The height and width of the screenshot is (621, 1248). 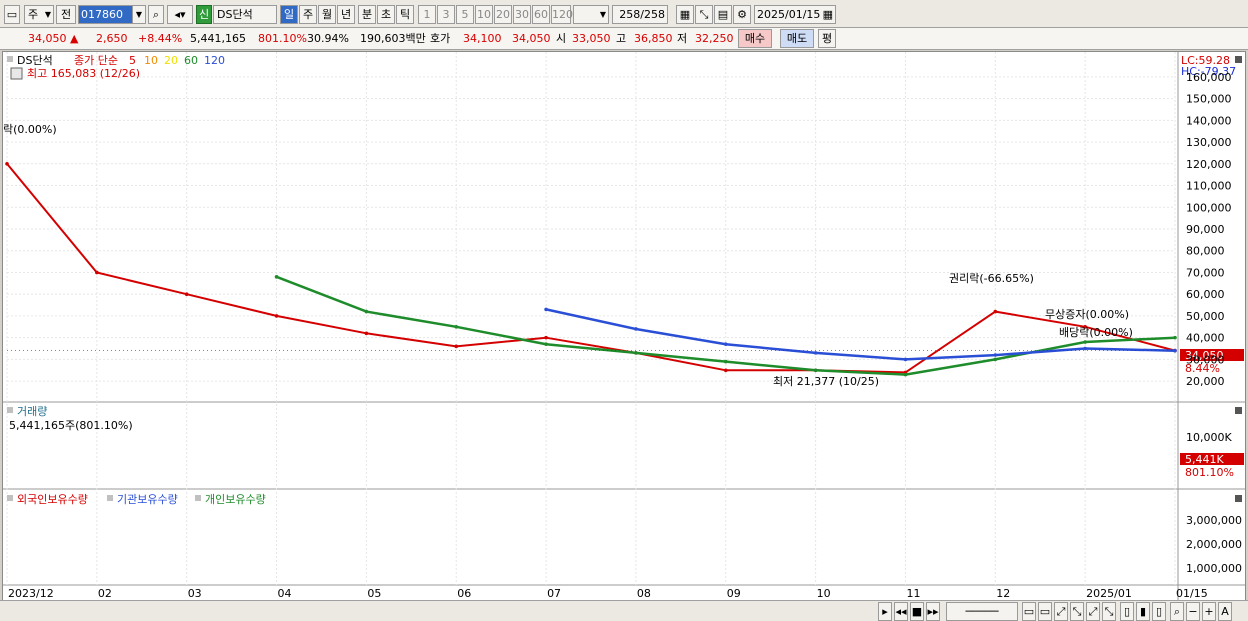 What do you see at coordinates (465, 14) in the screenshot?
I see `tick-5: 5` at bounding box center [465, 14].